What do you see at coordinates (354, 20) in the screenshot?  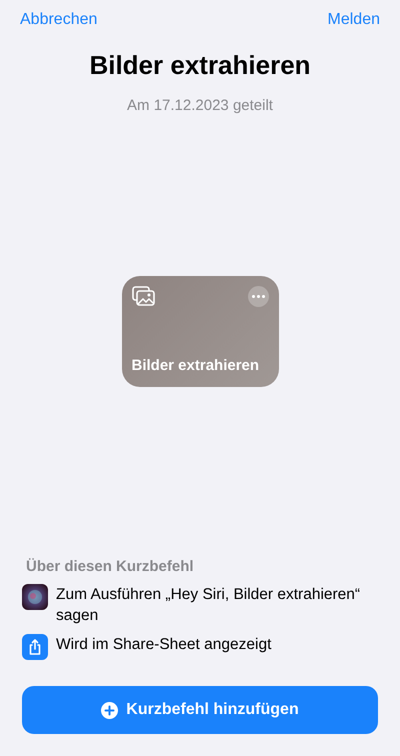 I see `report-button: Melden` at bounding box center [354, 20].